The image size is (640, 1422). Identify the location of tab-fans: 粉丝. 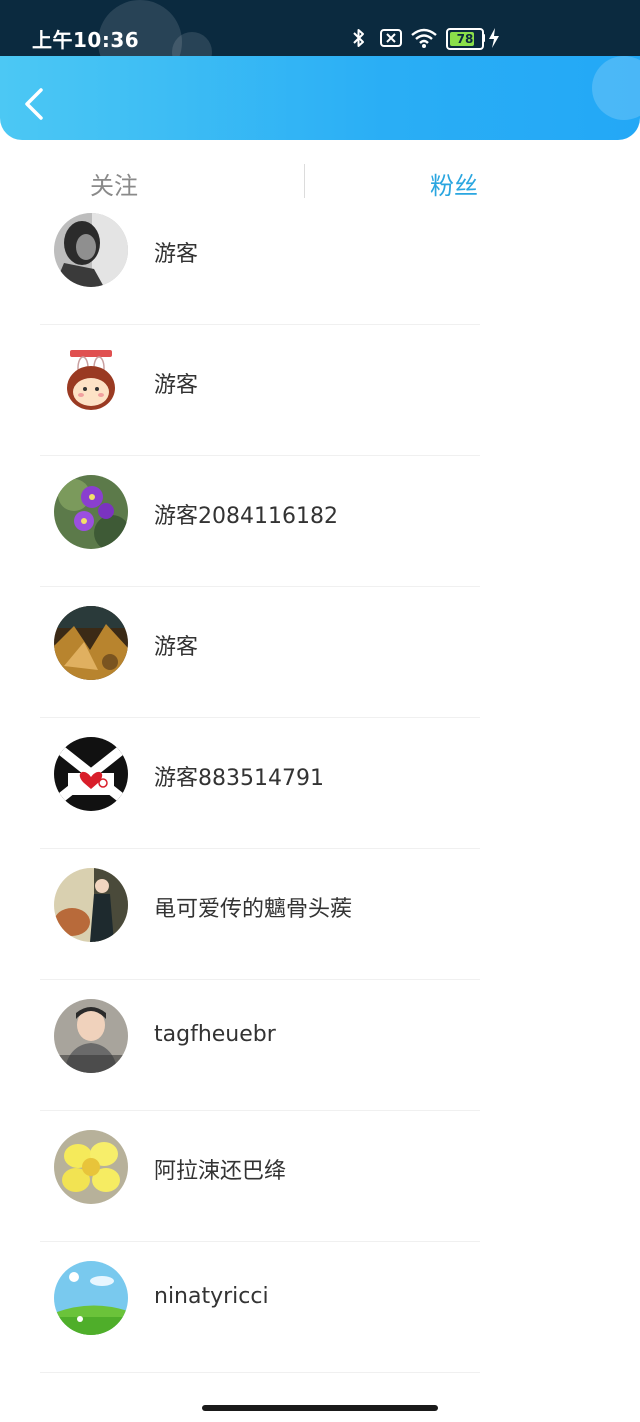
(454, 183).